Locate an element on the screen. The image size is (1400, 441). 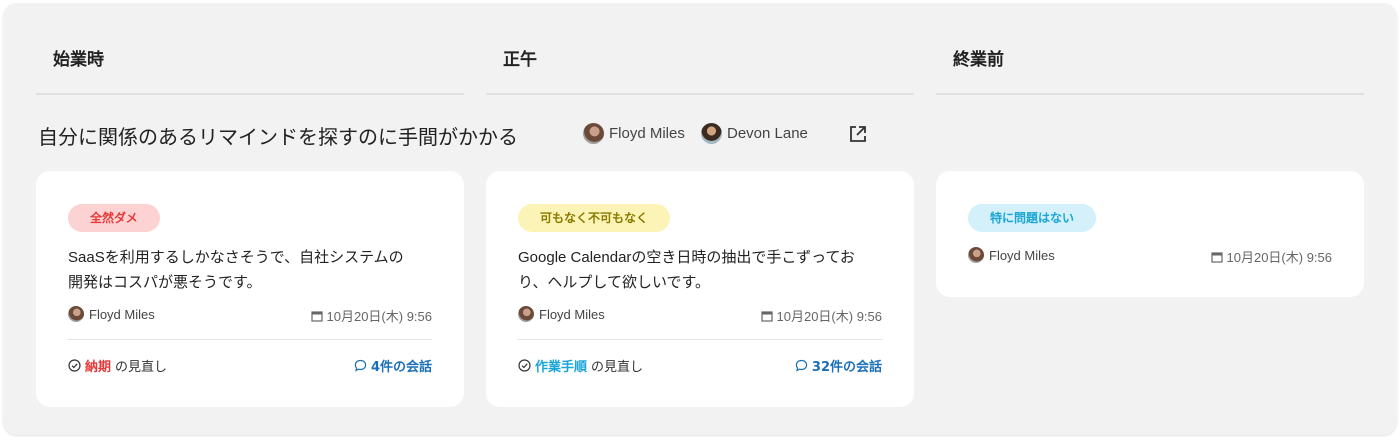
assignee-name: Floyd Miles is located at coordinates (647, 133).